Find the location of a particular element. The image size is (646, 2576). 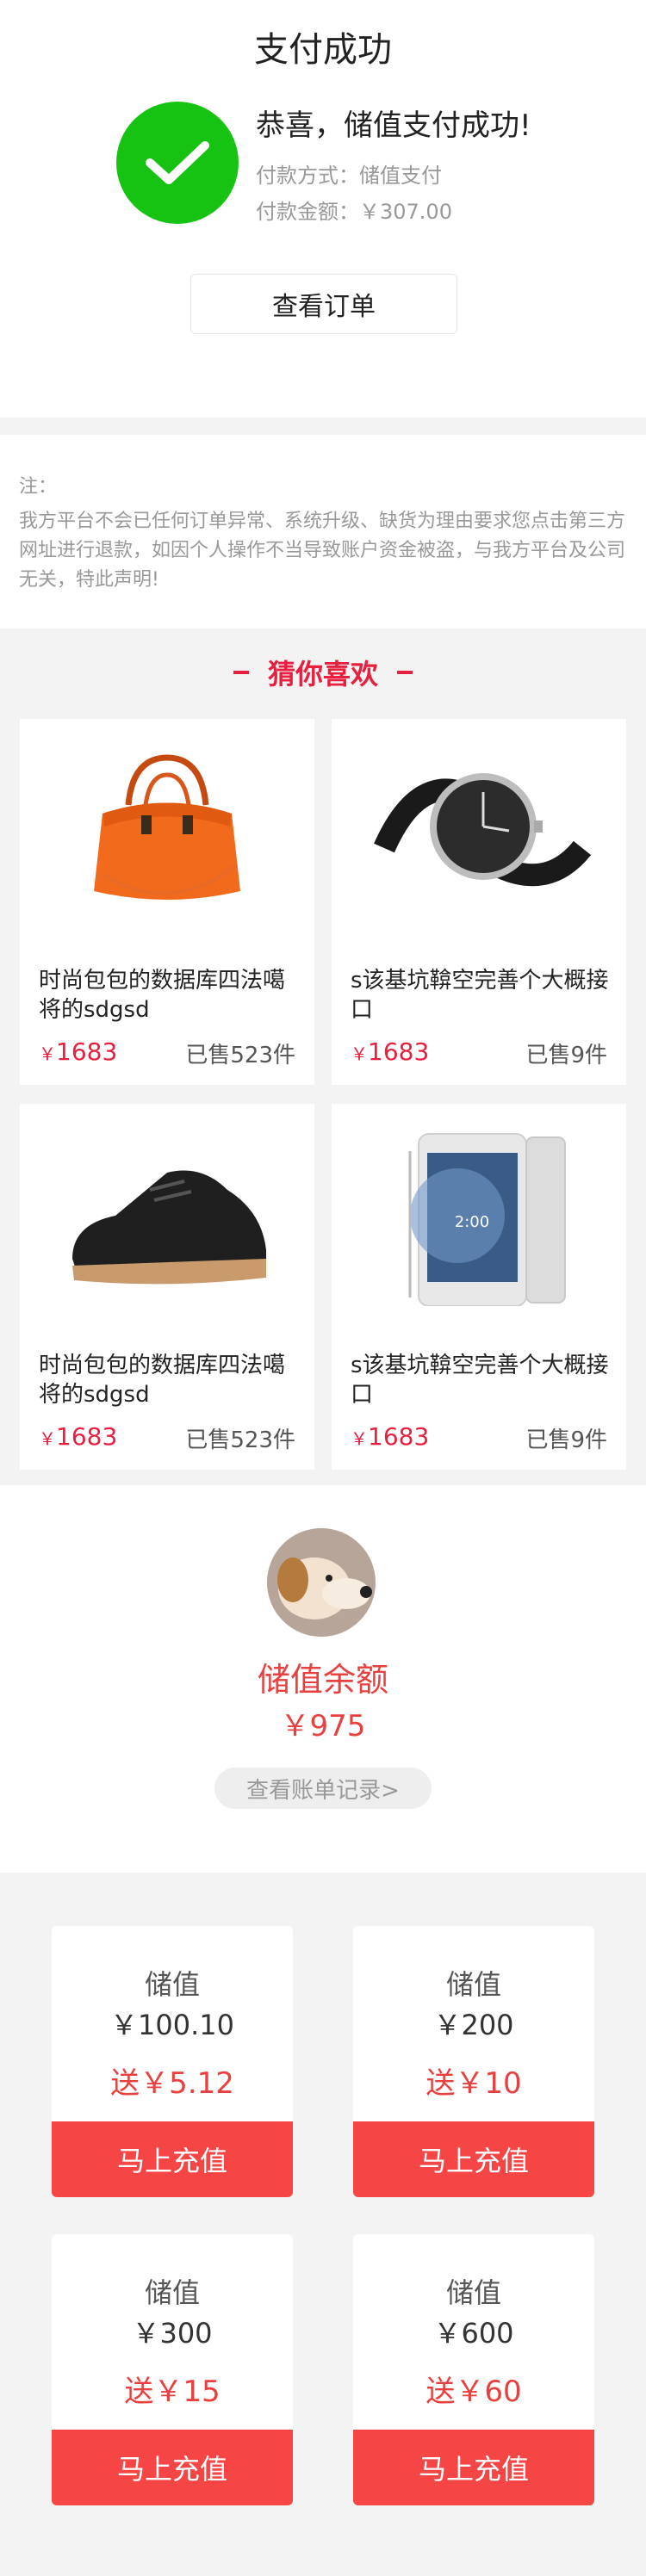

balance-label: 储值余额 is located at coordinates (322, 1680).